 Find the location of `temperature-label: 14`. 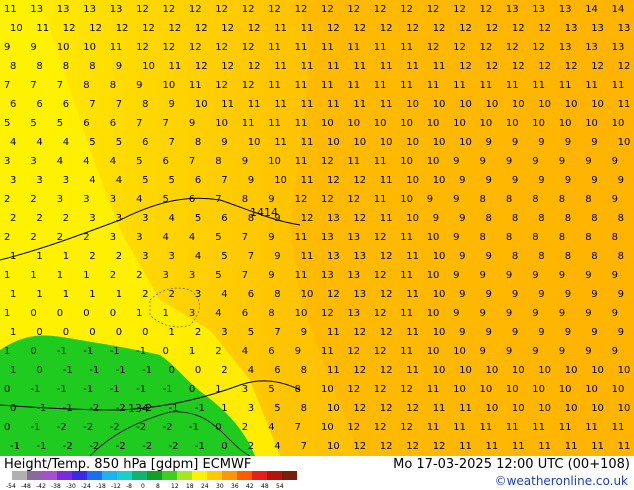

temperature-label: 14 is located at coordinates (591, 9).